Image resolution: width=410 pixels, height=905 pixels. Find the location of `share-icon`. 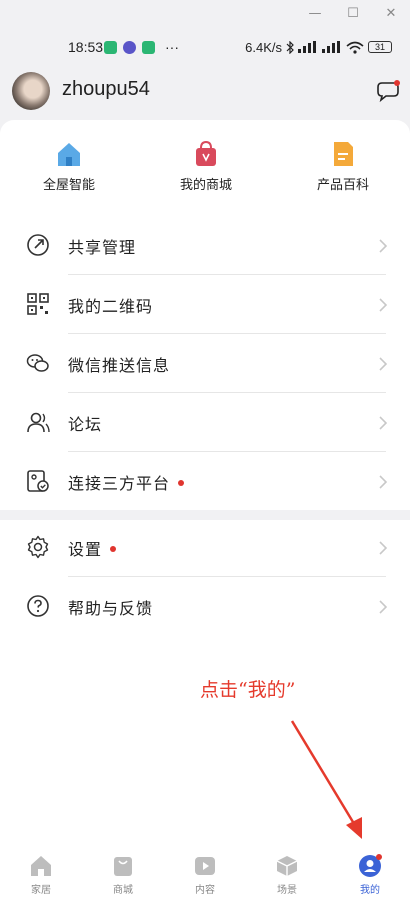

share-icon is located at coordinates (38, 245).